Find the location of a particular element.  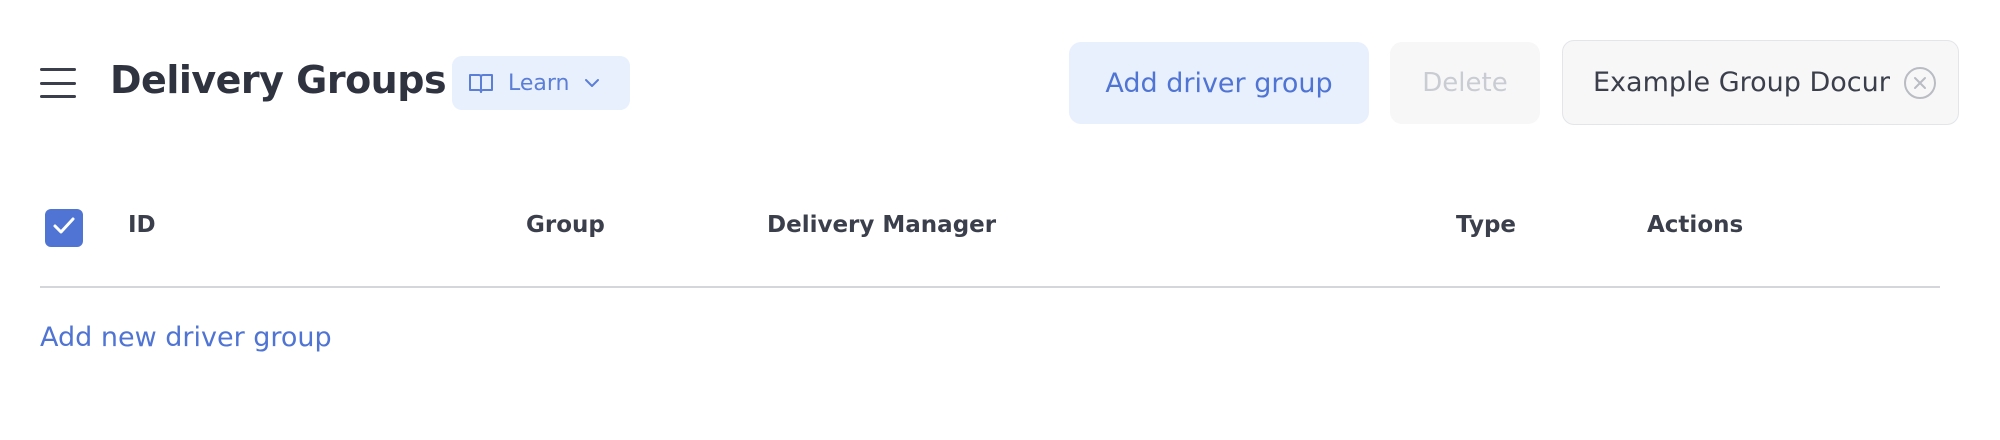

page-title: Delivery Groups is located at coordinates (278, 80).